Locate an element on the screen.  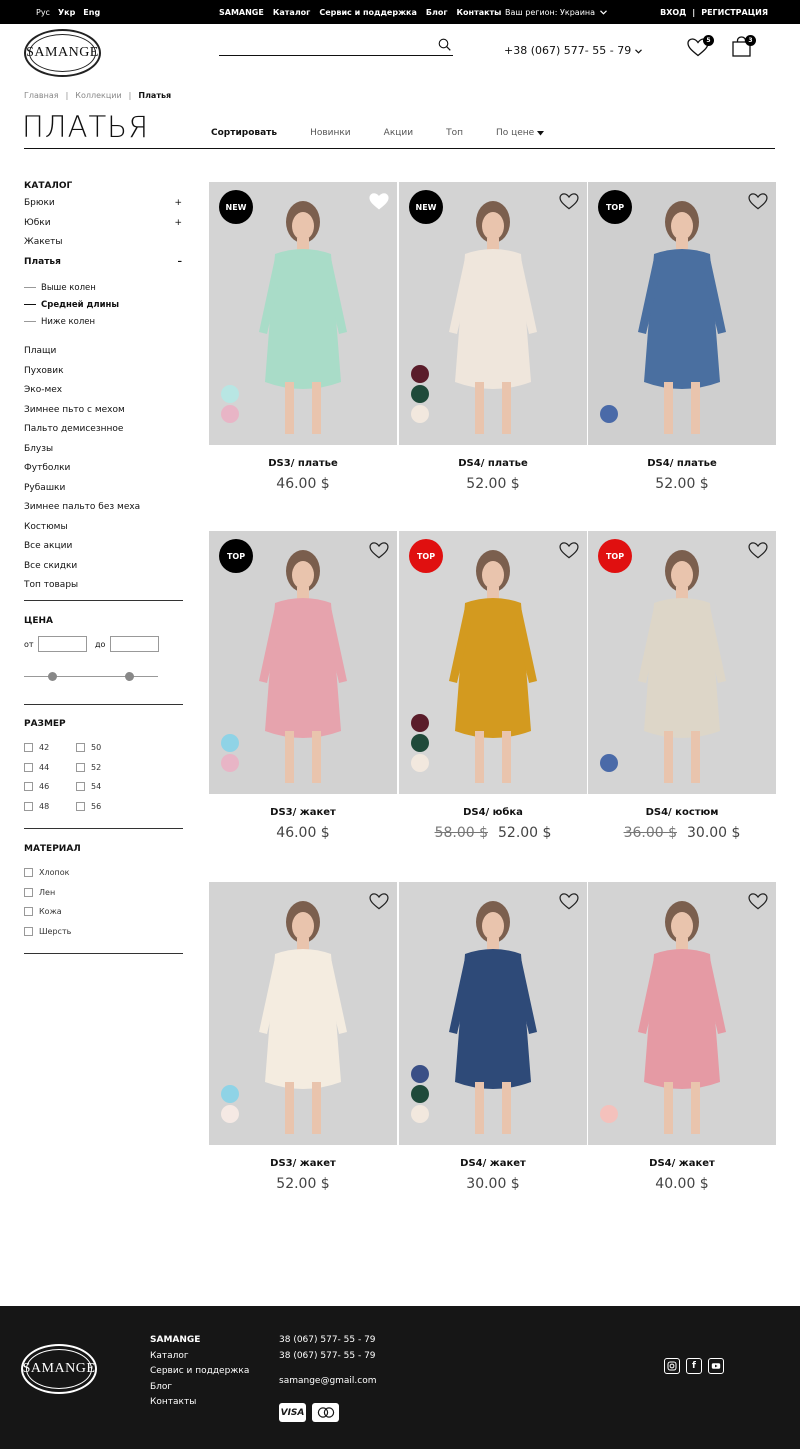
facebook-icon: f is located at coordinates (694, 1366).